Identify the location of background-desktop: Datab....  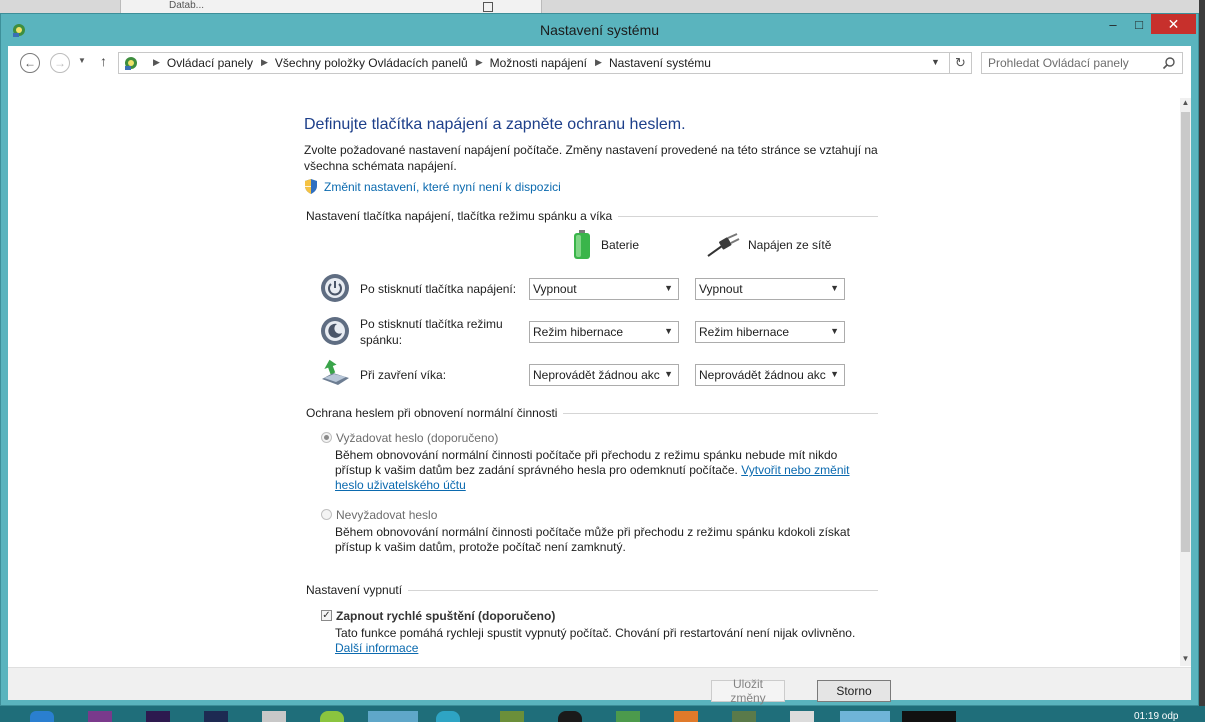
(602, 7).